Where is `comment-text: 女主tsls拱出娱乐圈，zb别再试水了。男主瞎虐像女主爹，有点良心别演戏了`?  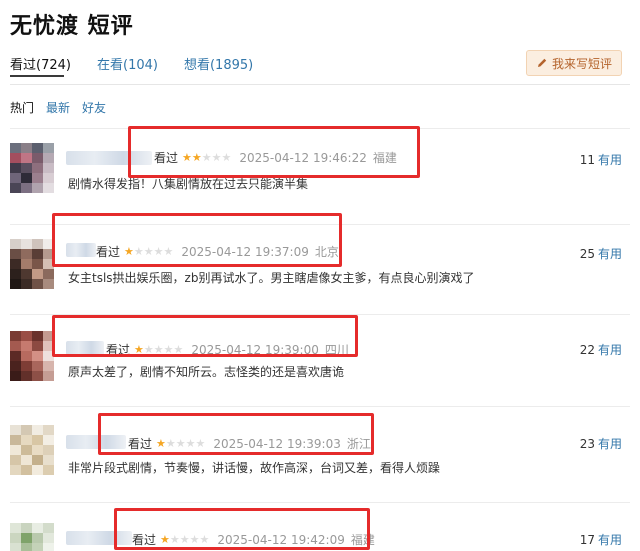
comment-text: 女主tsls拱出娱乐圈，zb别再试水了。男主瞎虐像女主爹，有点良心别演戏了 is located at coordinates (271, 278).